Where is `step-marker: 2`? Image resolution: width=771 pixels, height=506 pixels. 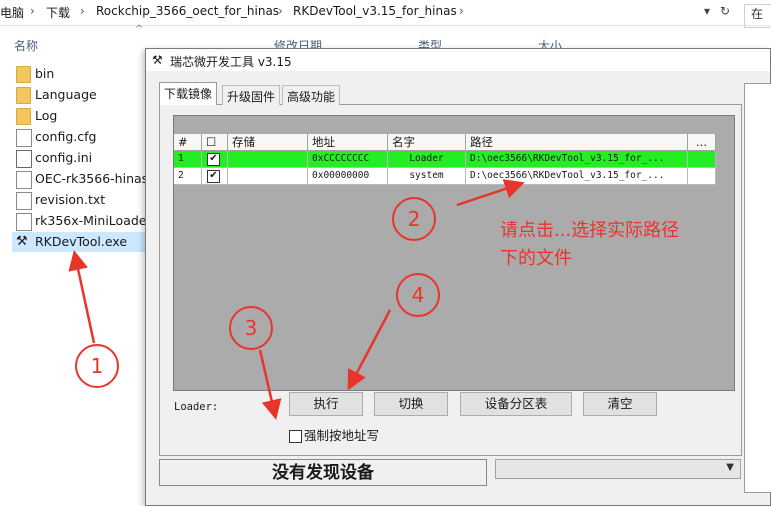
step-marker: 2 is located at coordinates (414, 219).